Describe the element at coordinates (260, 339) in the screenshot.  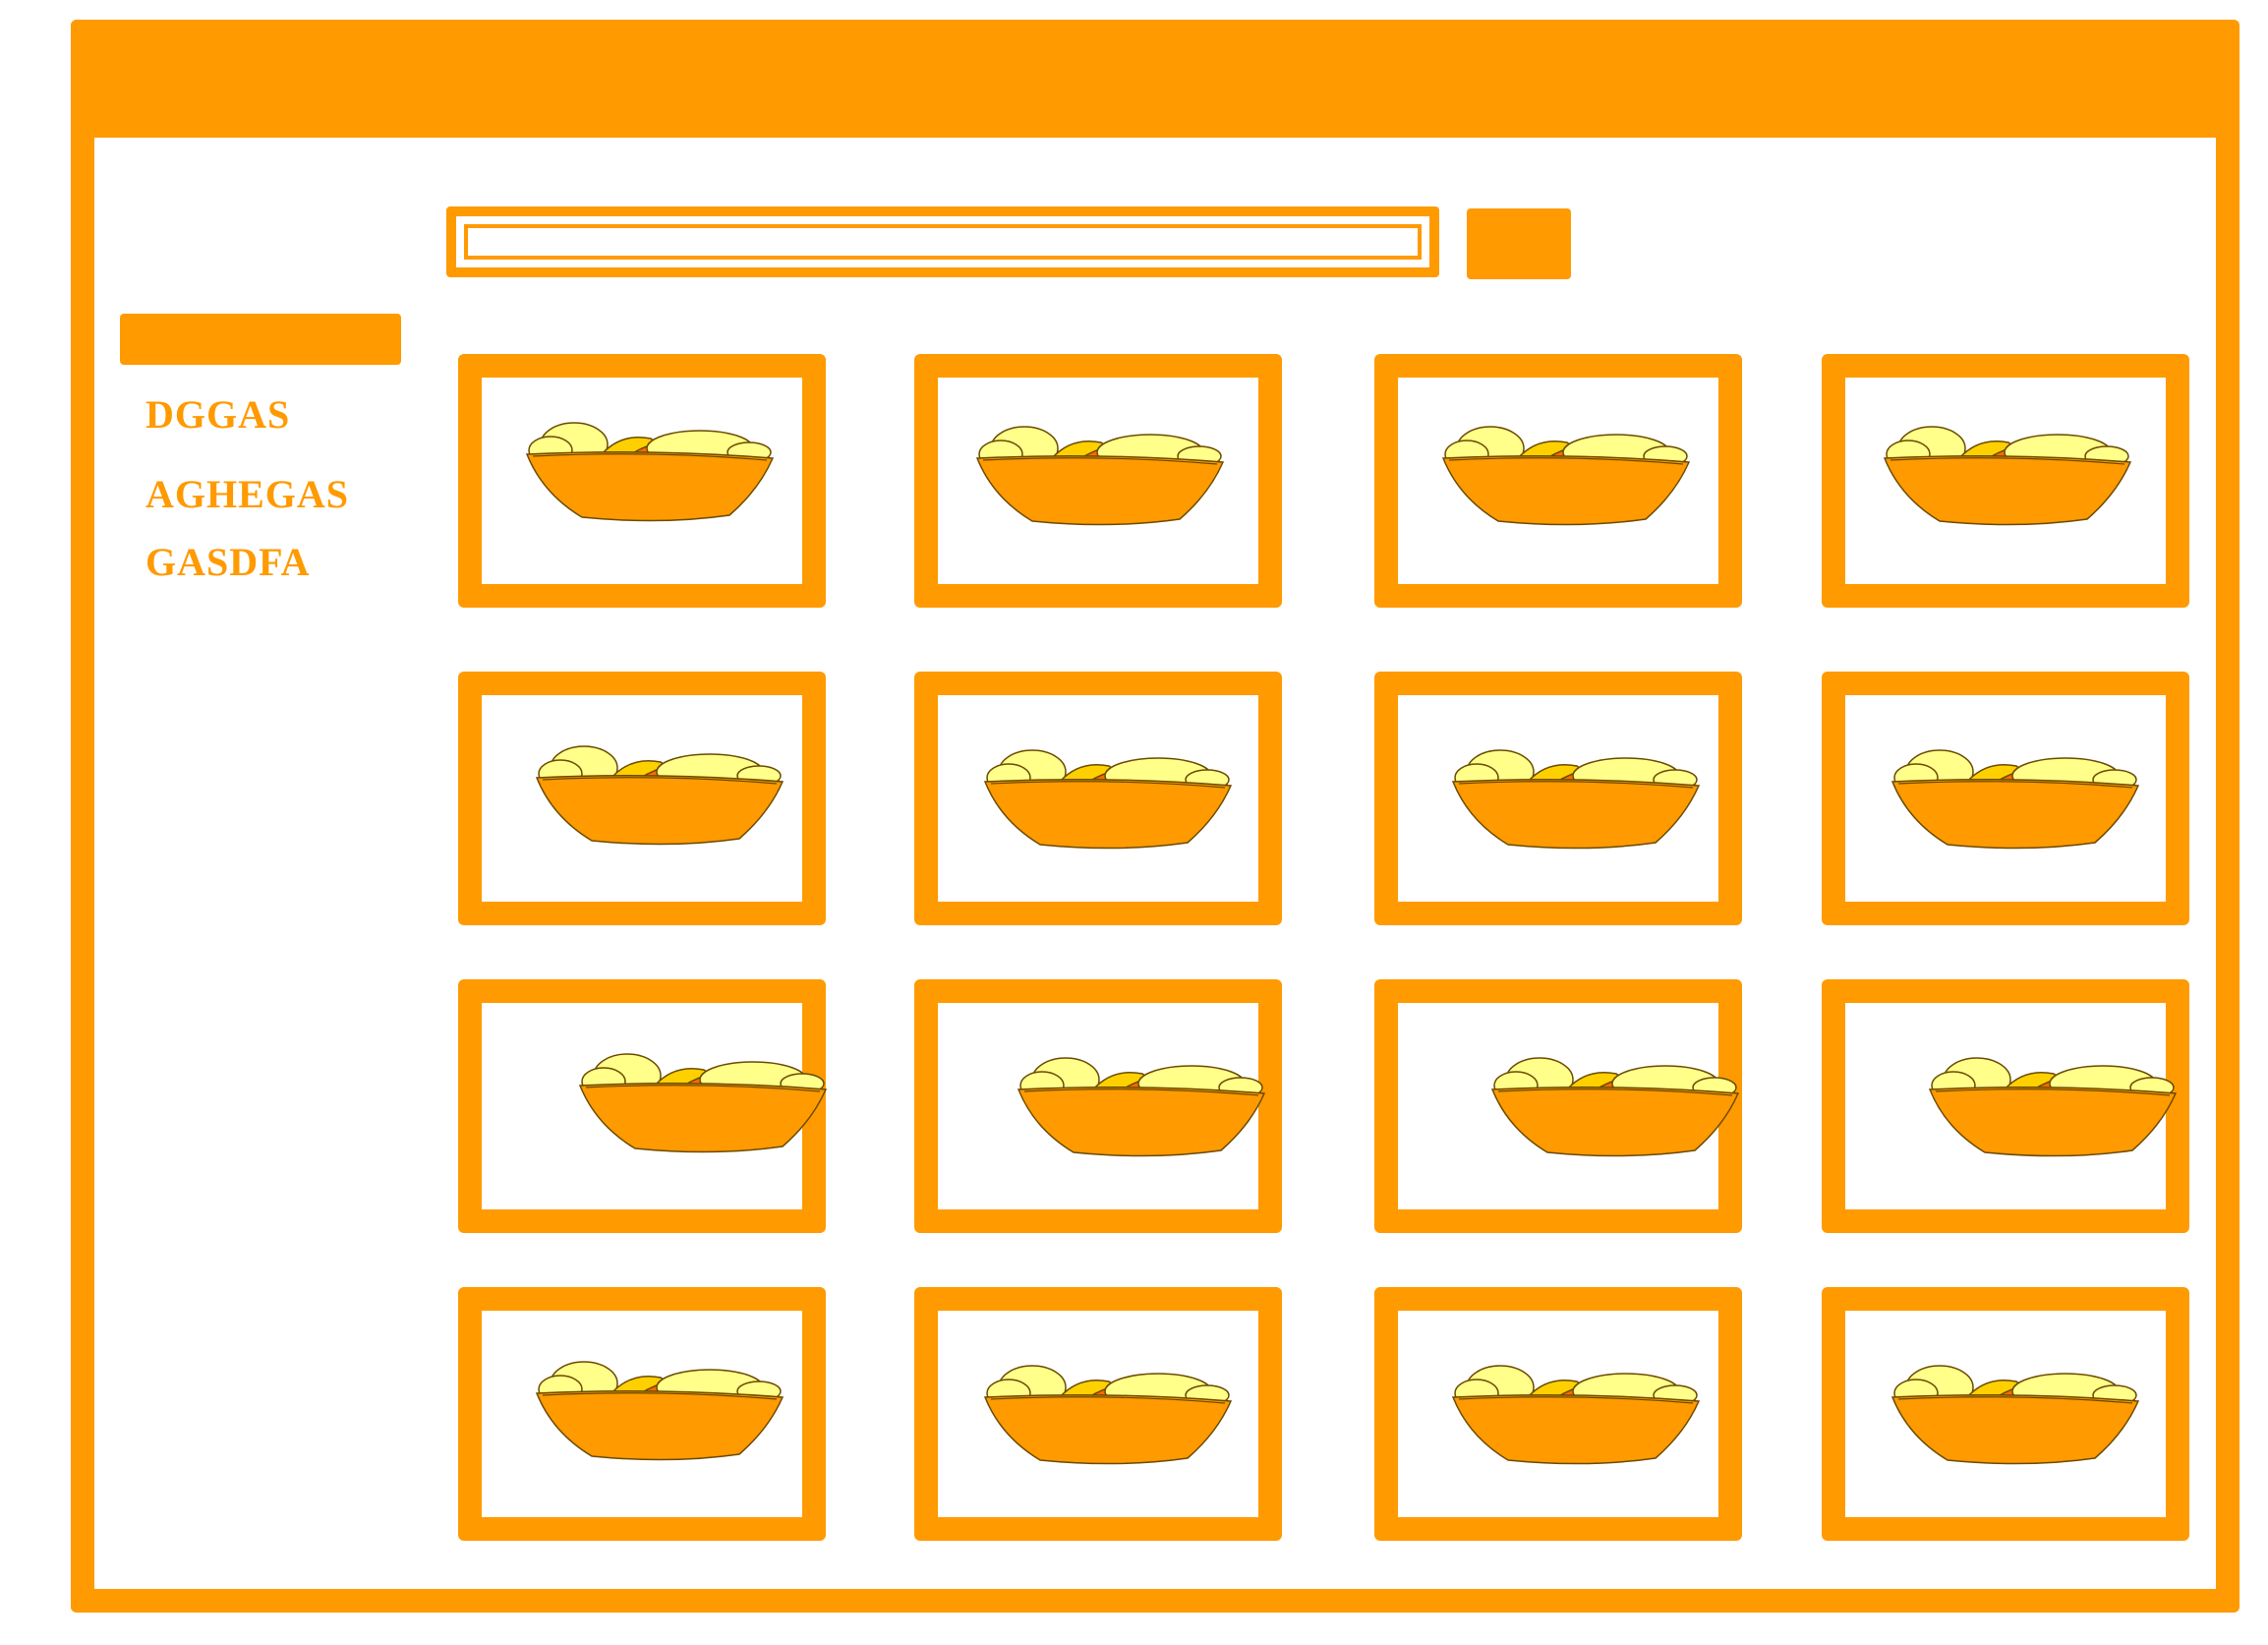
I see `sidebar-header` at that location.